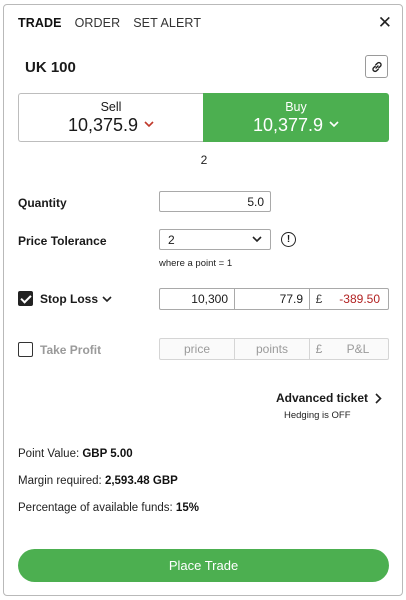  What do you see at coordinates (25, 298) in the screenshot?
I see `stop-loss-checkbox` at bounding box center [25, 298].